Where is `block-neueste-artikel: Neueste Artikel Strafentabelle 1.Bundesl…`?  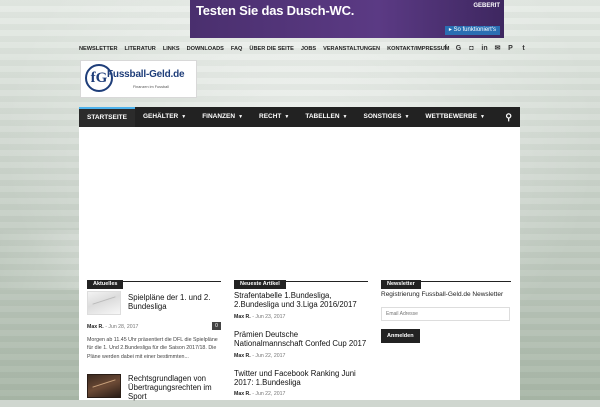
block-neueste-artikel: Neueste Artikel Strafentabelle 1.Bundesl… is located at coordinates (301, 339).